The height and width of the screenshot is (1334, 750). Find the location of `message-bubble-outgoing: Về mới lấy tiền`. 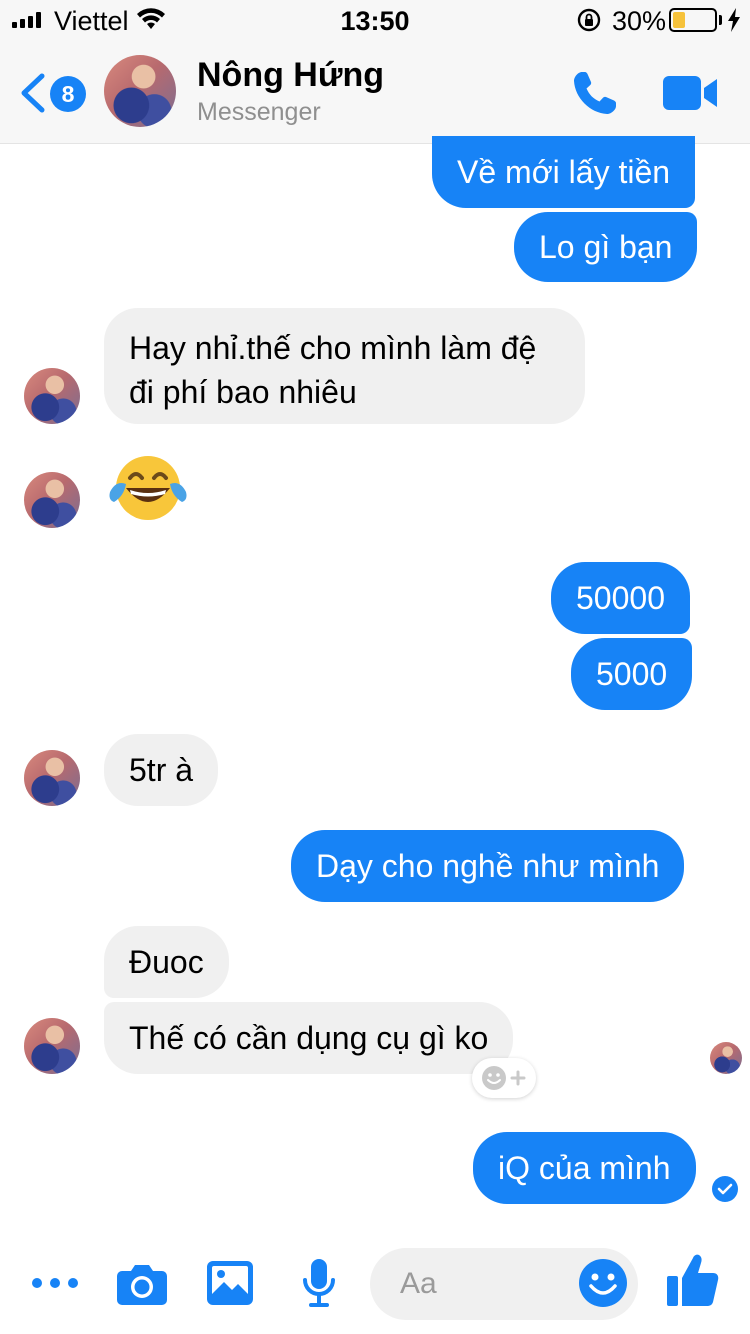

message-bubble-outgoing: Về mới lấy tiền is located at coordinates (564, 172).